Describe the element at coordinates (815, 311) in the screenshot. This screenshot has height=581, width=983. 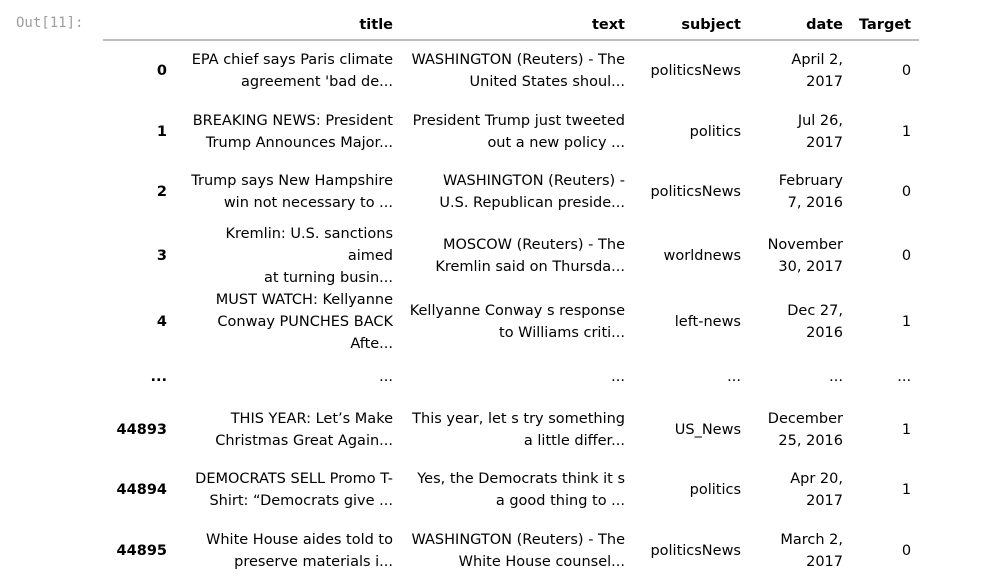
I see `date-line-1: Dec 27,` at that location.